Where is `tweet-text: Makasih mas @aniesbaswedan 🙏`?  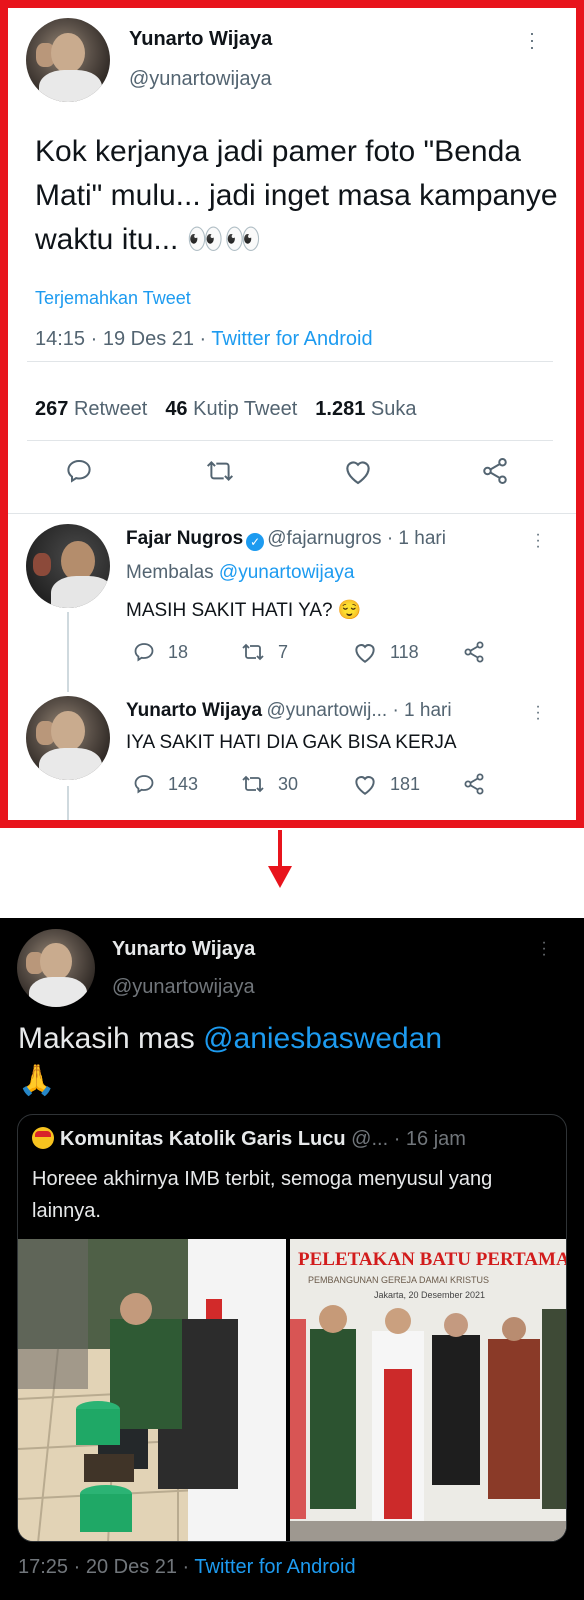
tweet-text: Makasih mas @aniesbaswedan 🙏 is located at coordinates (288, 1060).